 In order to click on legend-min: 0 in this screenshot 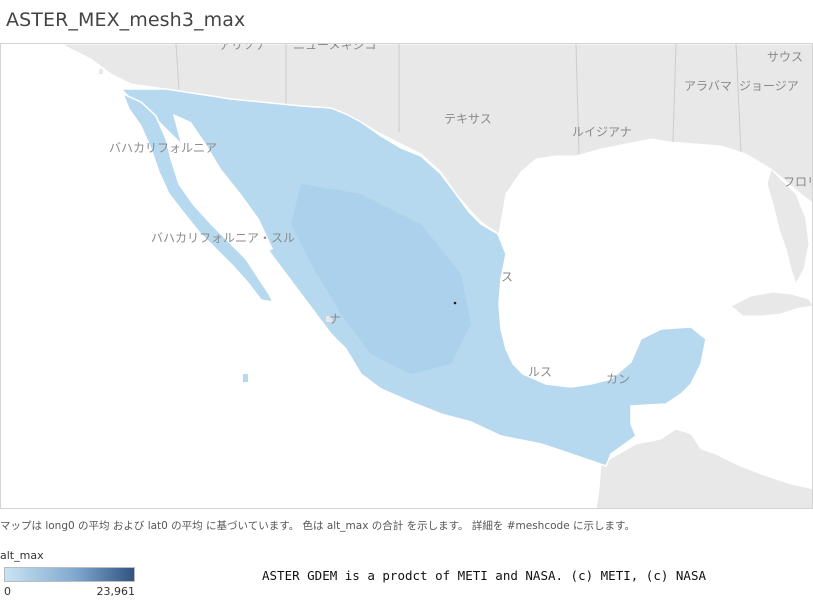, I will do `click(7, 591)`.